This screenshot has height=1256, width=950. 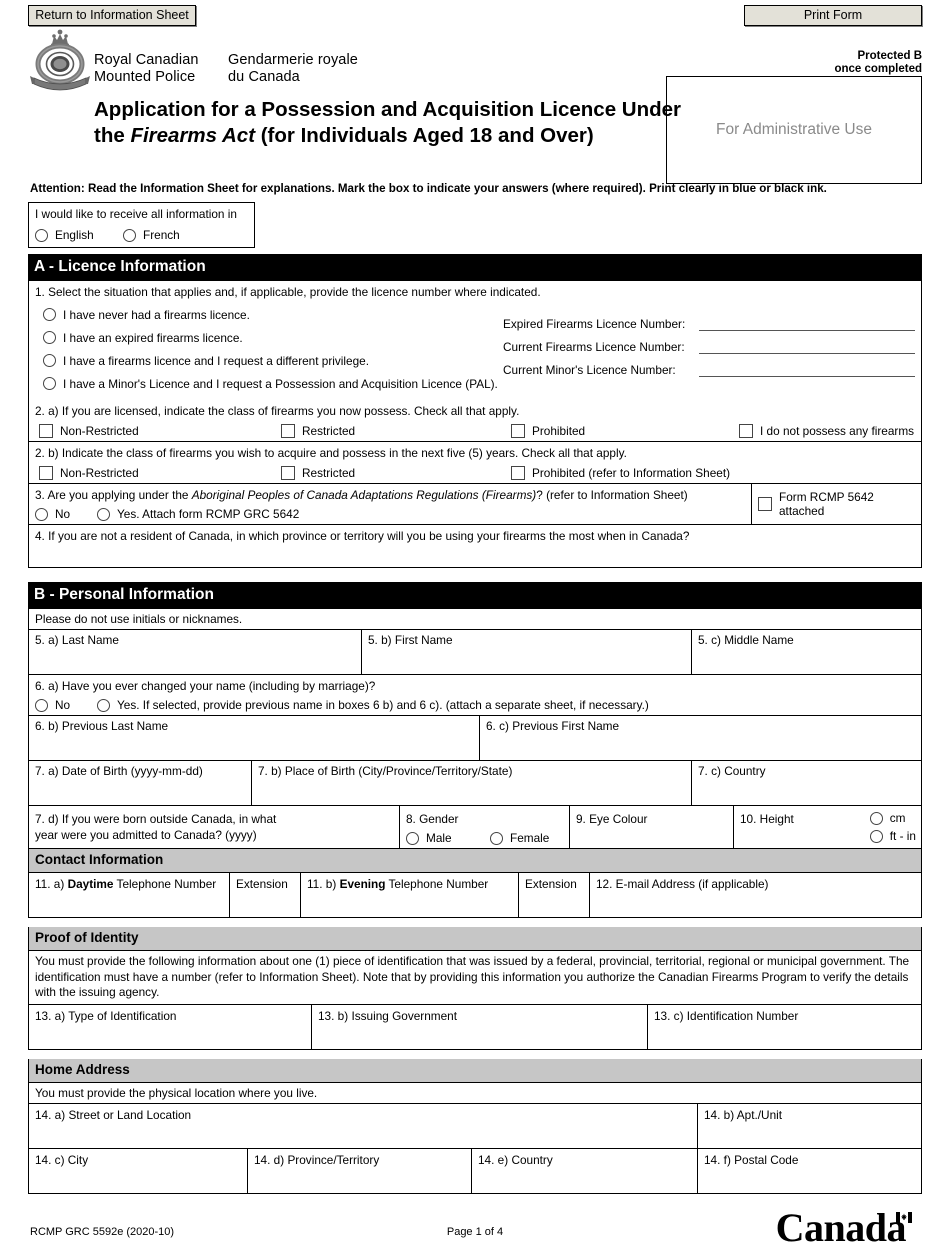 What do you see at coordinates (409, 895) in the screenshot?
I see `field-evening-phone: 11. b) Evening Telephone Number` at bounding box center [409, 895].